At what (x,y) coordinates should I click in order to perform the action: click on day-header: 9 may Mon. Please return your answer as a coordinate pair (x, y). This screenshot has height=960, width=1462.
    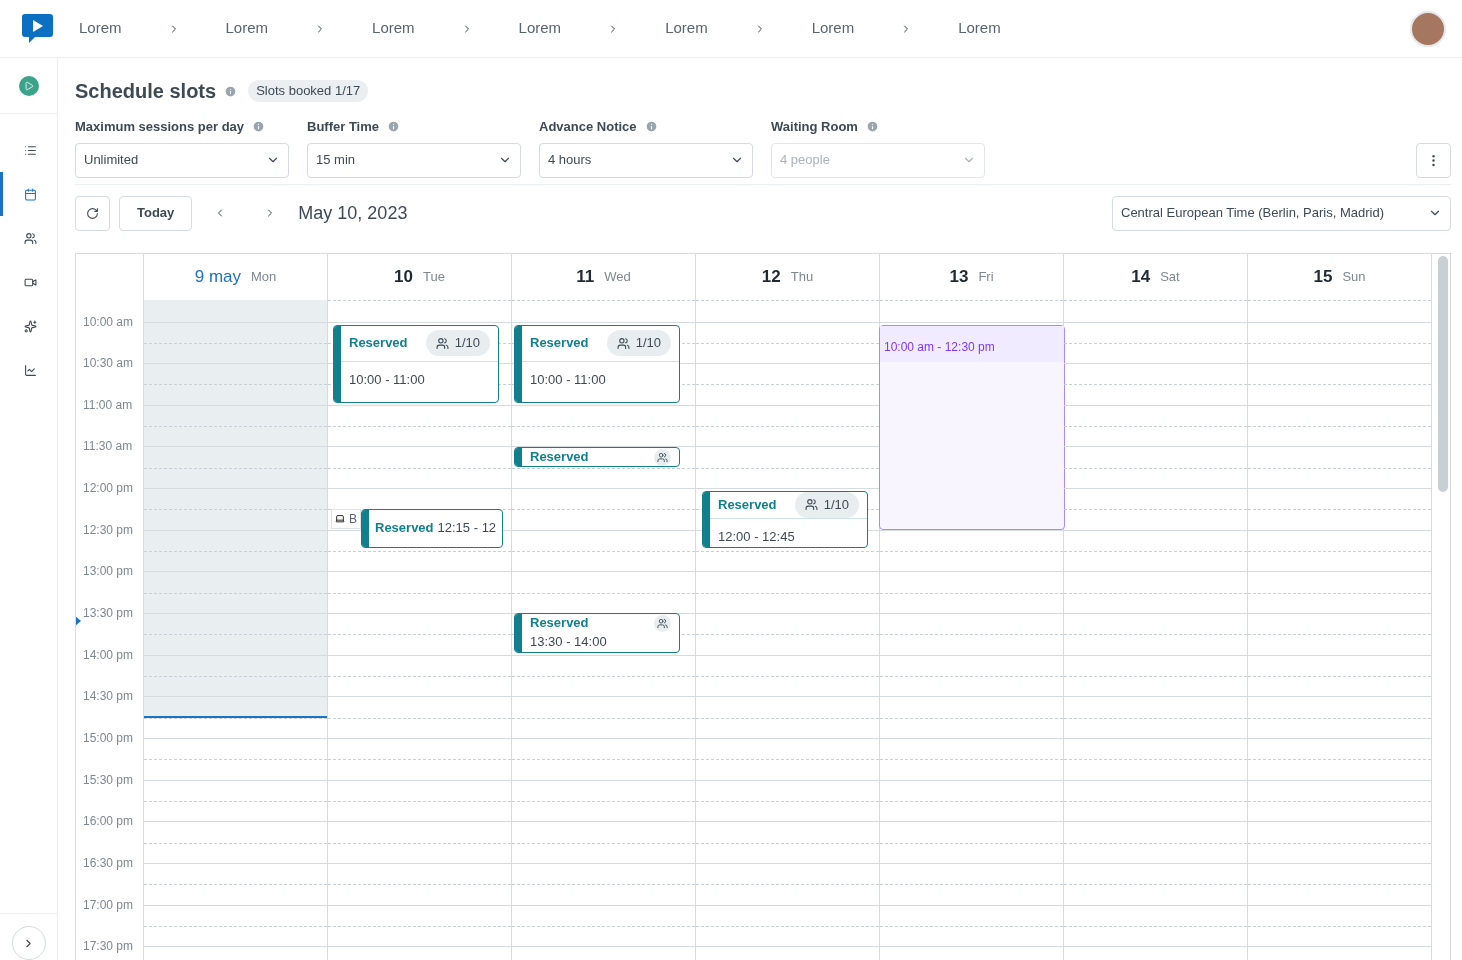
    Looking at the image, I should click on (236, 276).